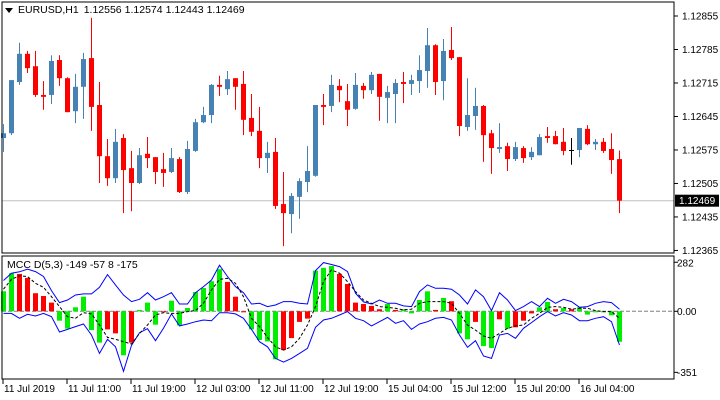 This screenshot has height=400, width=720. Describe the element at coordinates (9, 10) in the screenshot. I see `dropdown-triangle-icon` at that location.